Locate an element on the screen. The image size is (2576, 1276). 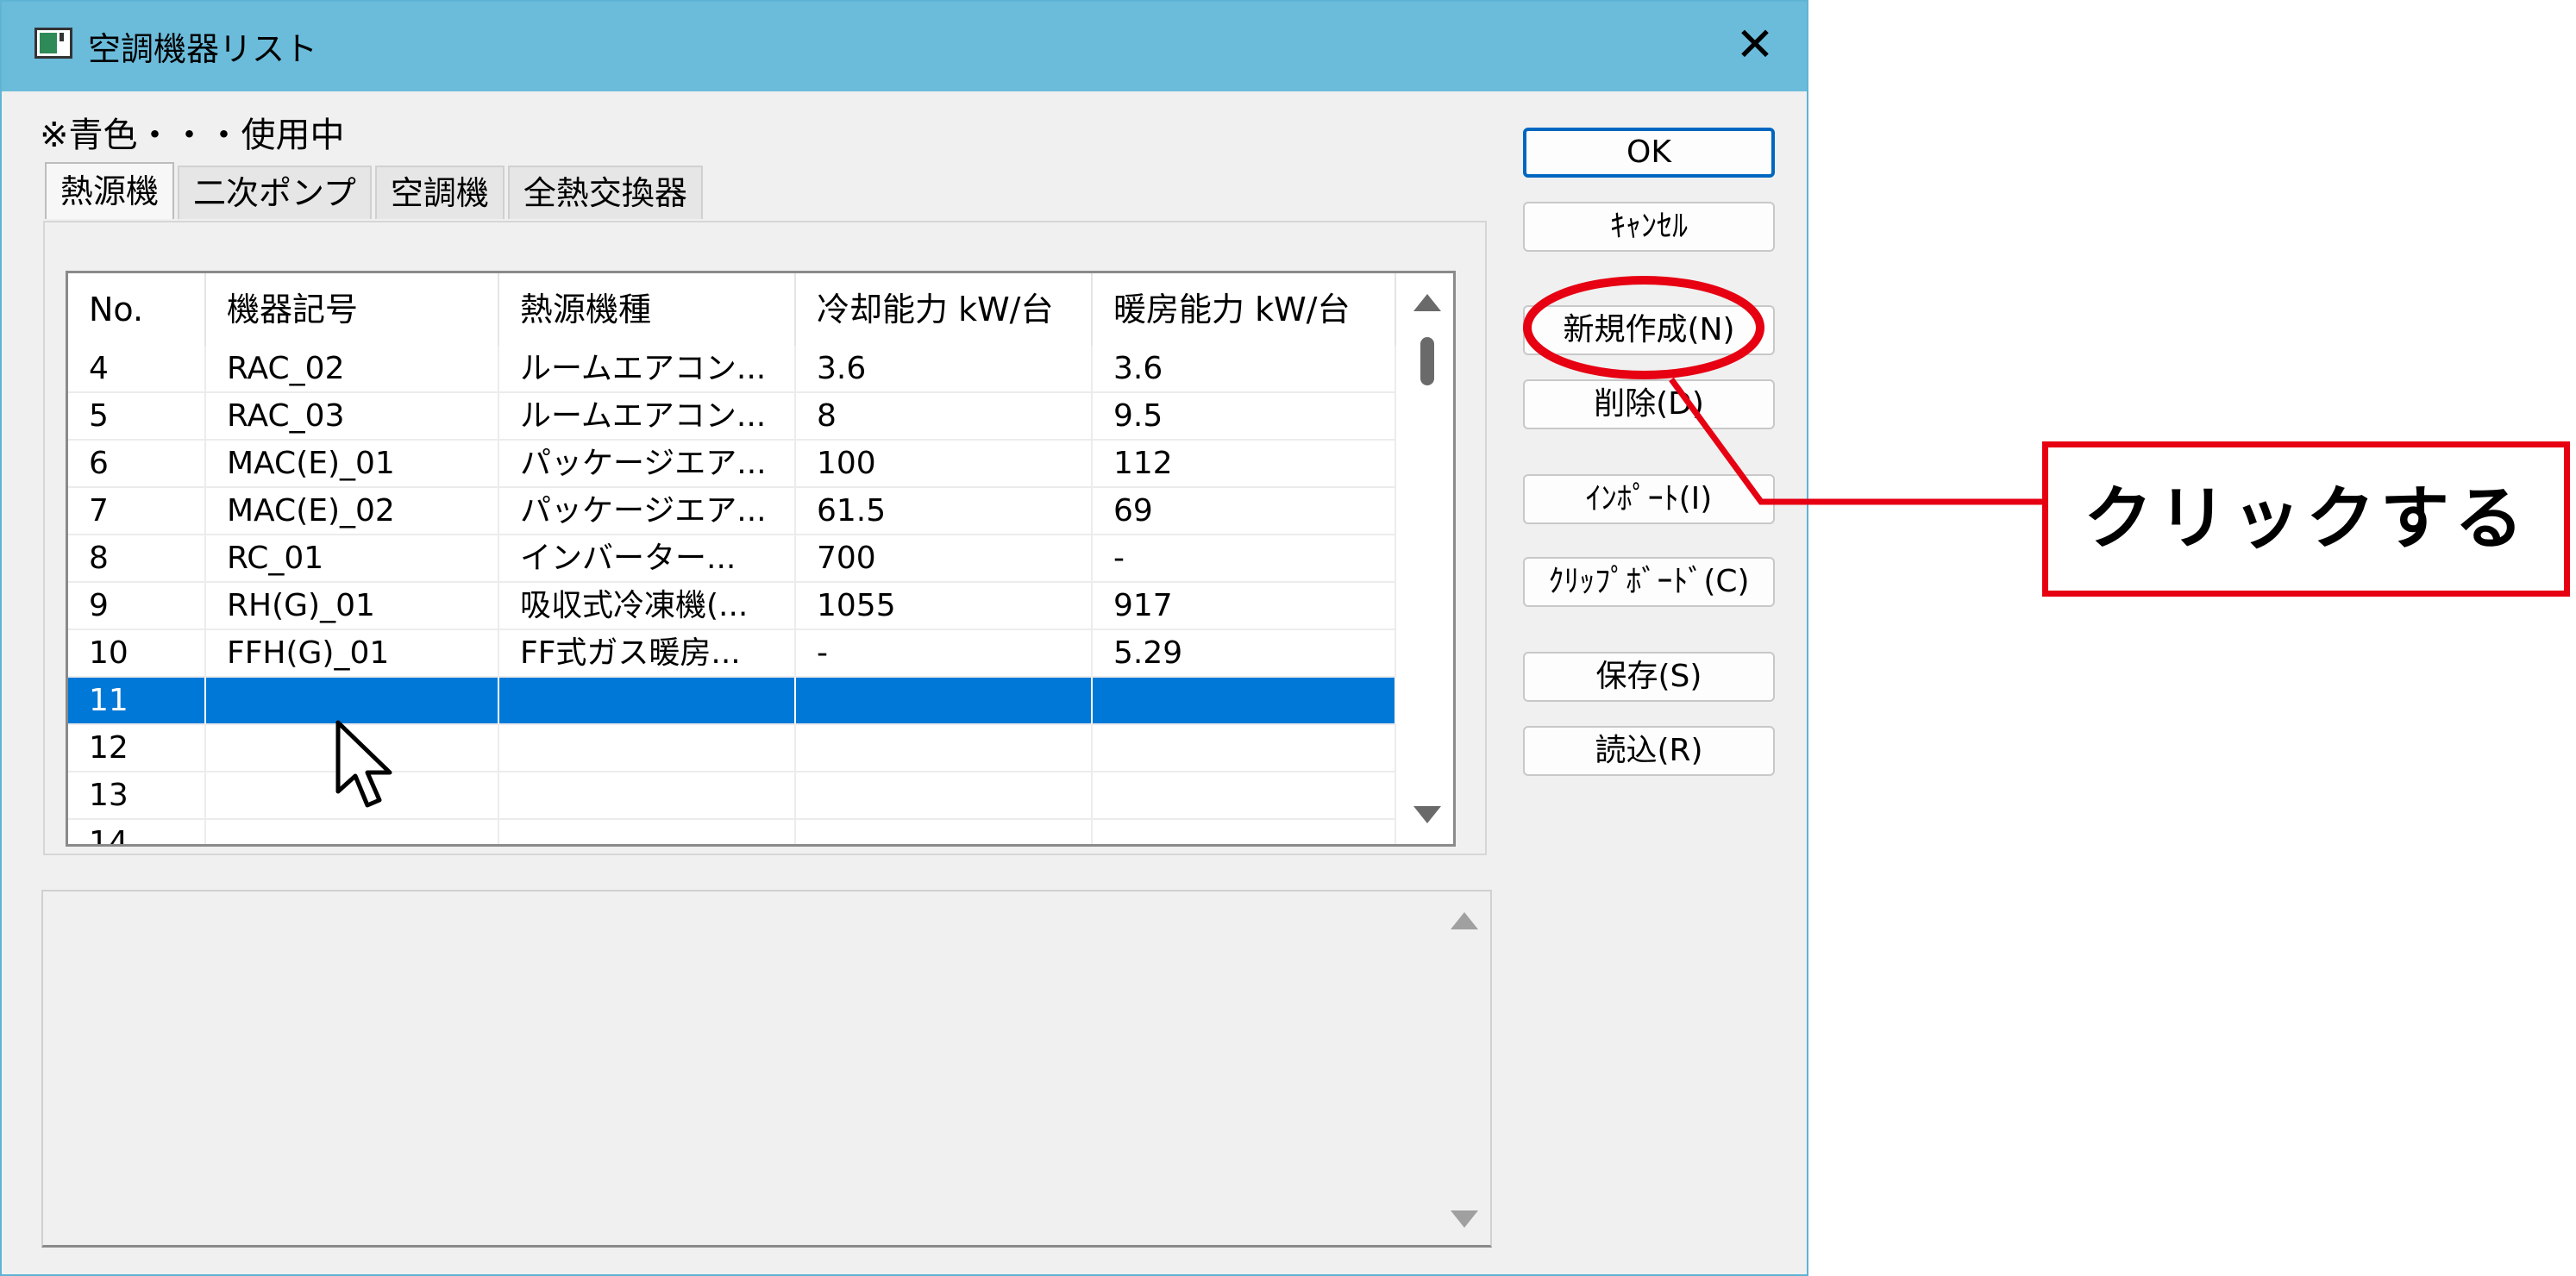
annotation-overlay is located at coordinates (1782, 390).